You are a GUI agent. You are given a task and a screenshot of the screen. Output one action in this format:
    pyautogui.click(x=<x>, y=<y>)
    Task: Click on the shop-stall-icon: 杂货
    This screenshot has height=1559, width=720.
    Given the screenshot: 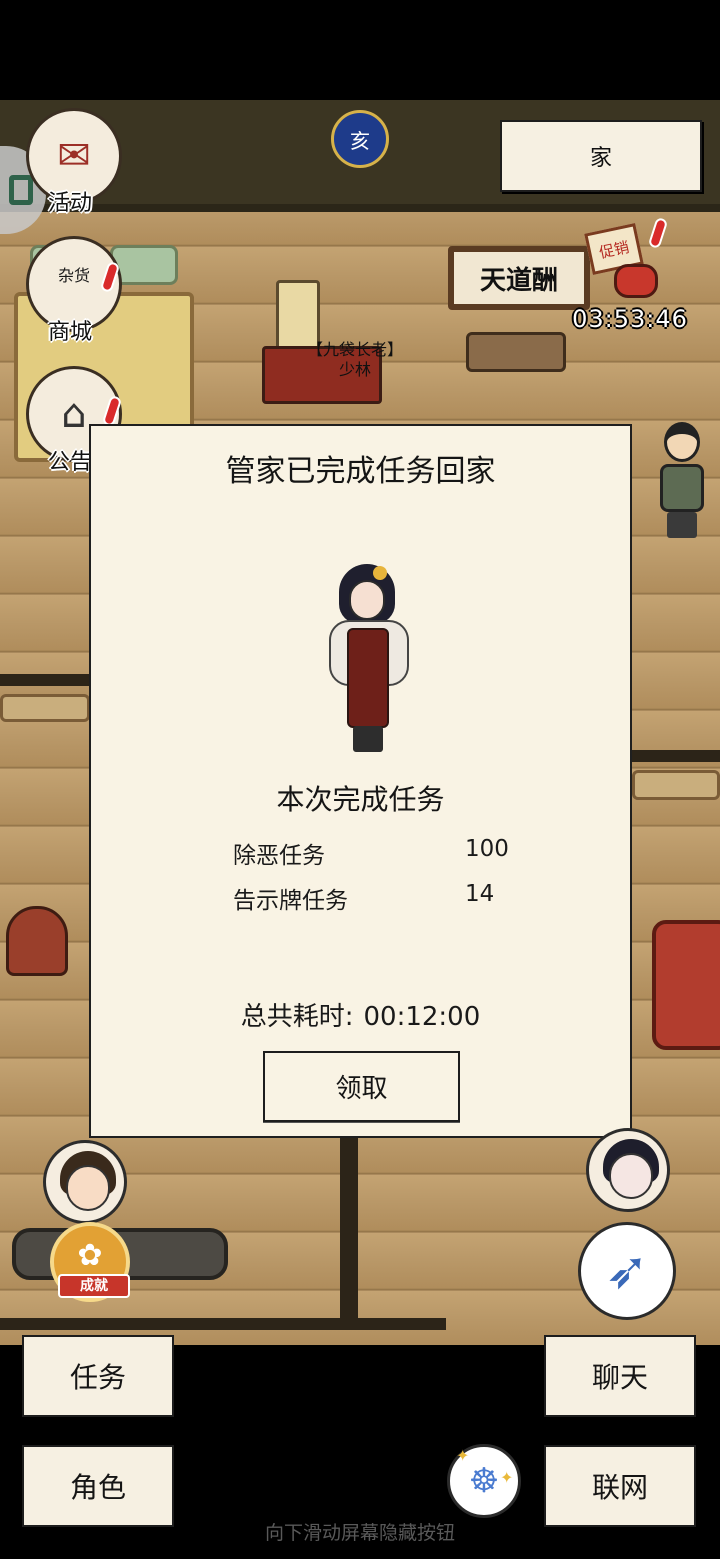 What is the action you would take?
    pyautogui.click(x=73, y=275)
    